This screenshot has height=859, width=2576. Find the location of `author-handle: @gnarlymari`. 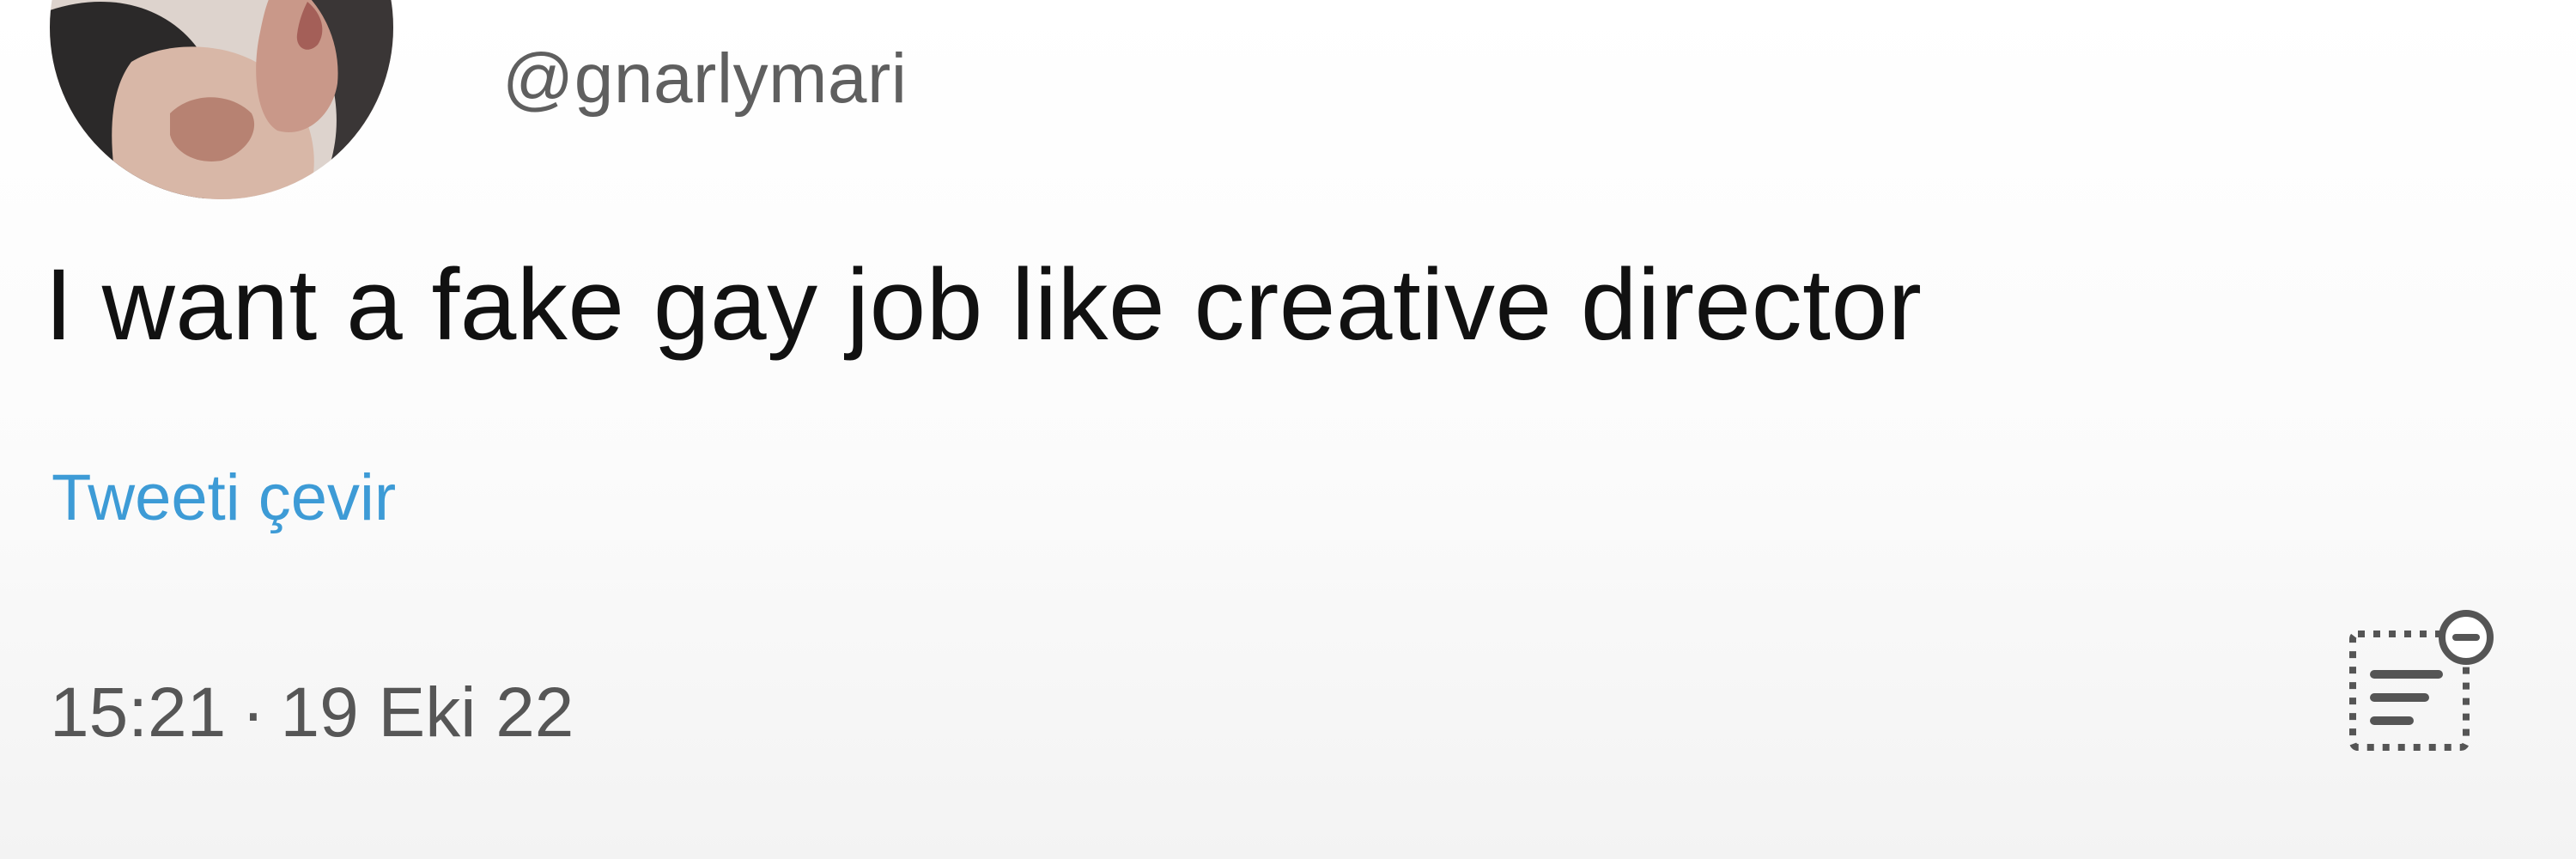

author-handle: @gnarlymari is located at coordinates (705, 79).